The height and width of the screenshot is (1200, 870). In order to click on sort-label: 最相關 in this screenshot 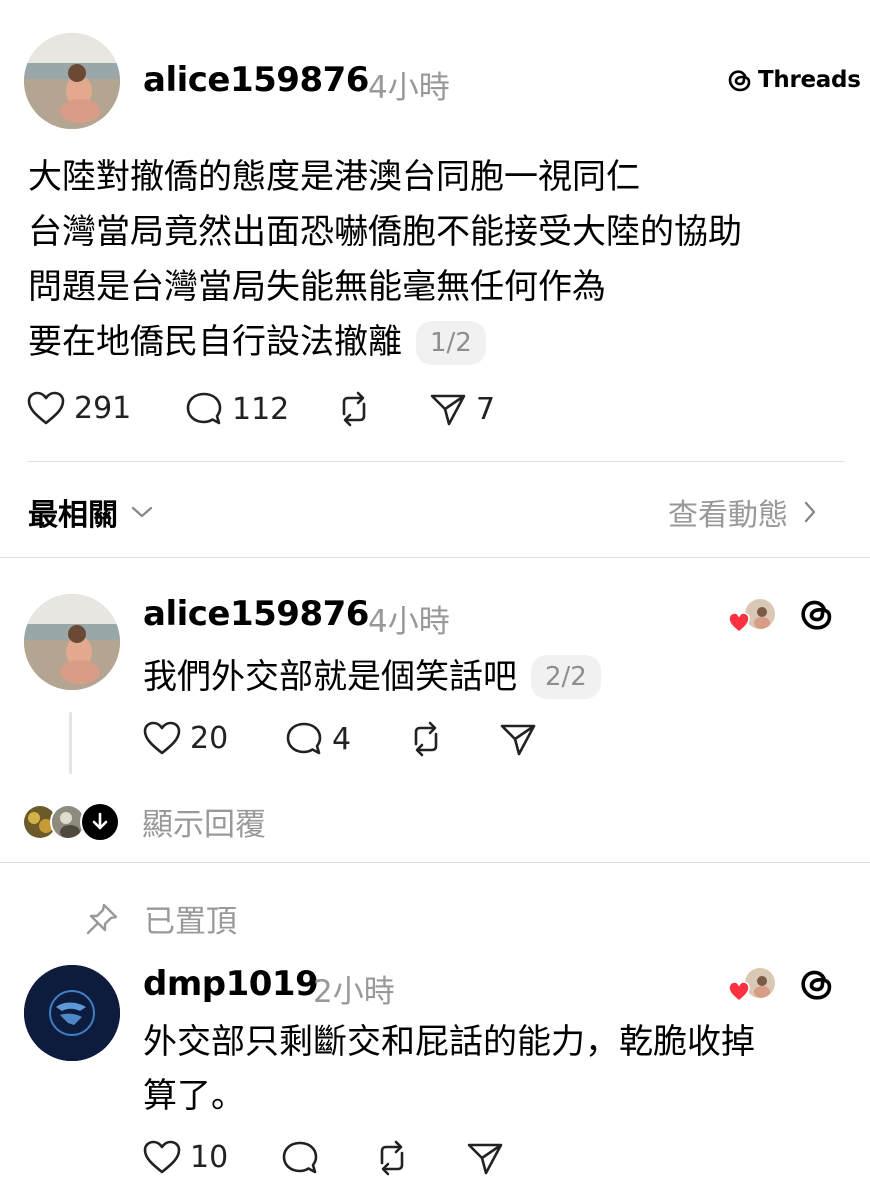, I will do `click(73, 515)`.